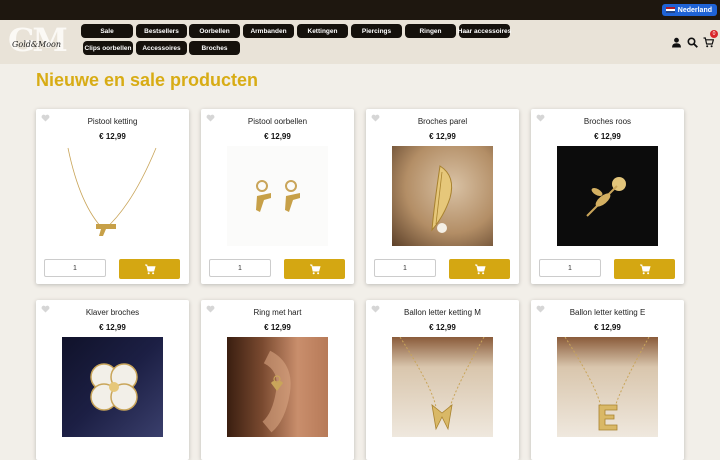  Describe the element at coordinates (376, 31) in the screenshot. I see `nav-item-piercings: Piercings` at that location.